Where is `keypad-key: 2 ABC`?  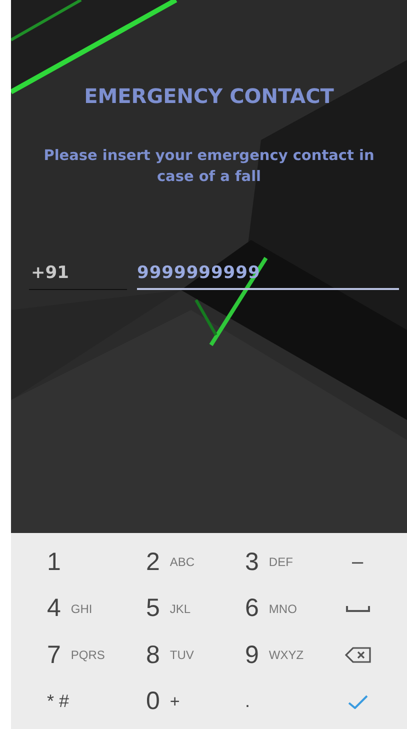 keypad-key: 2 ABC is located at coordinates (170, 562).